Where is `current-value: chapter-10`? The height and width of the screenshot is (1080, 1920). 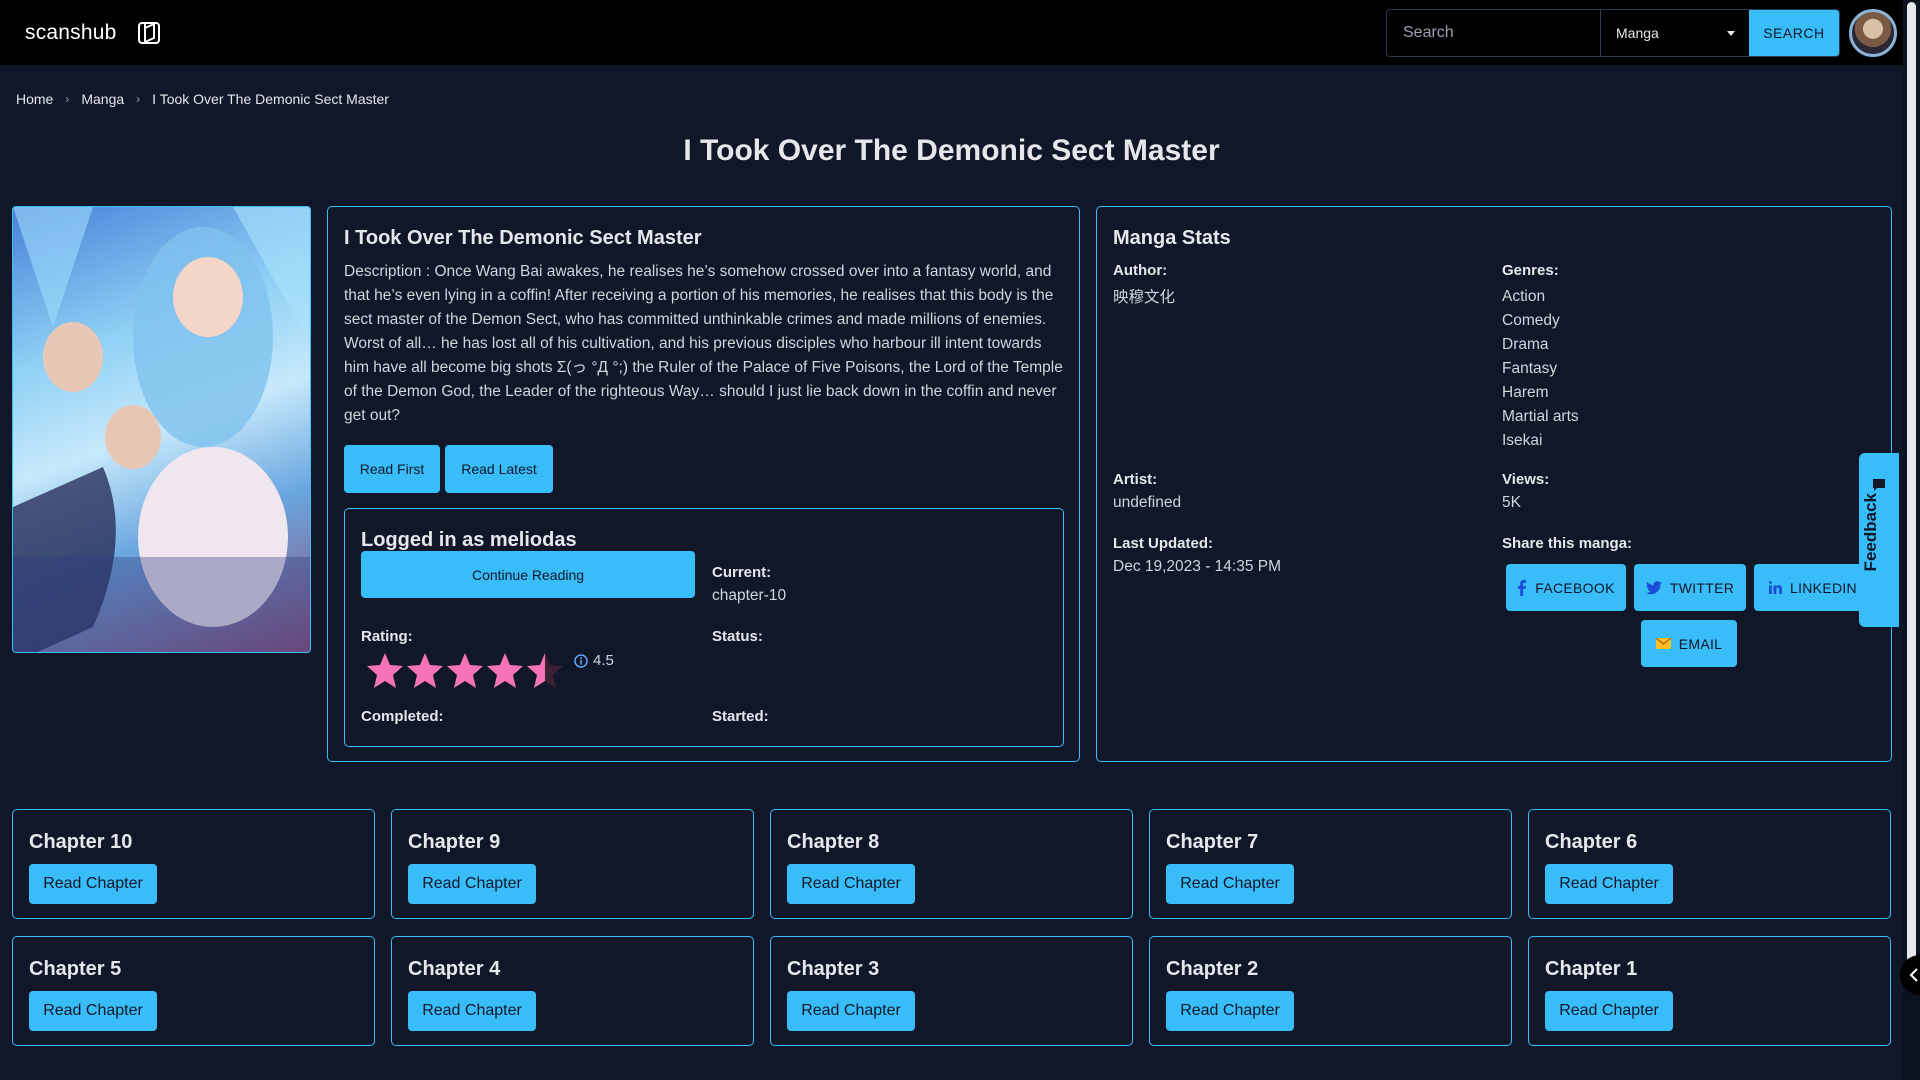 current-value: chapter-10 is located at coordinates (749, 595).